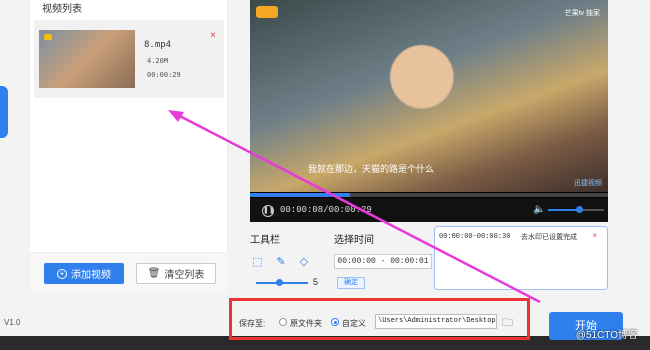 The image size is (650, 350). What do you see at coordinates (12, 322) in the screenshot?
I see `version-label: V1.0` at bounding box center [12, 322].